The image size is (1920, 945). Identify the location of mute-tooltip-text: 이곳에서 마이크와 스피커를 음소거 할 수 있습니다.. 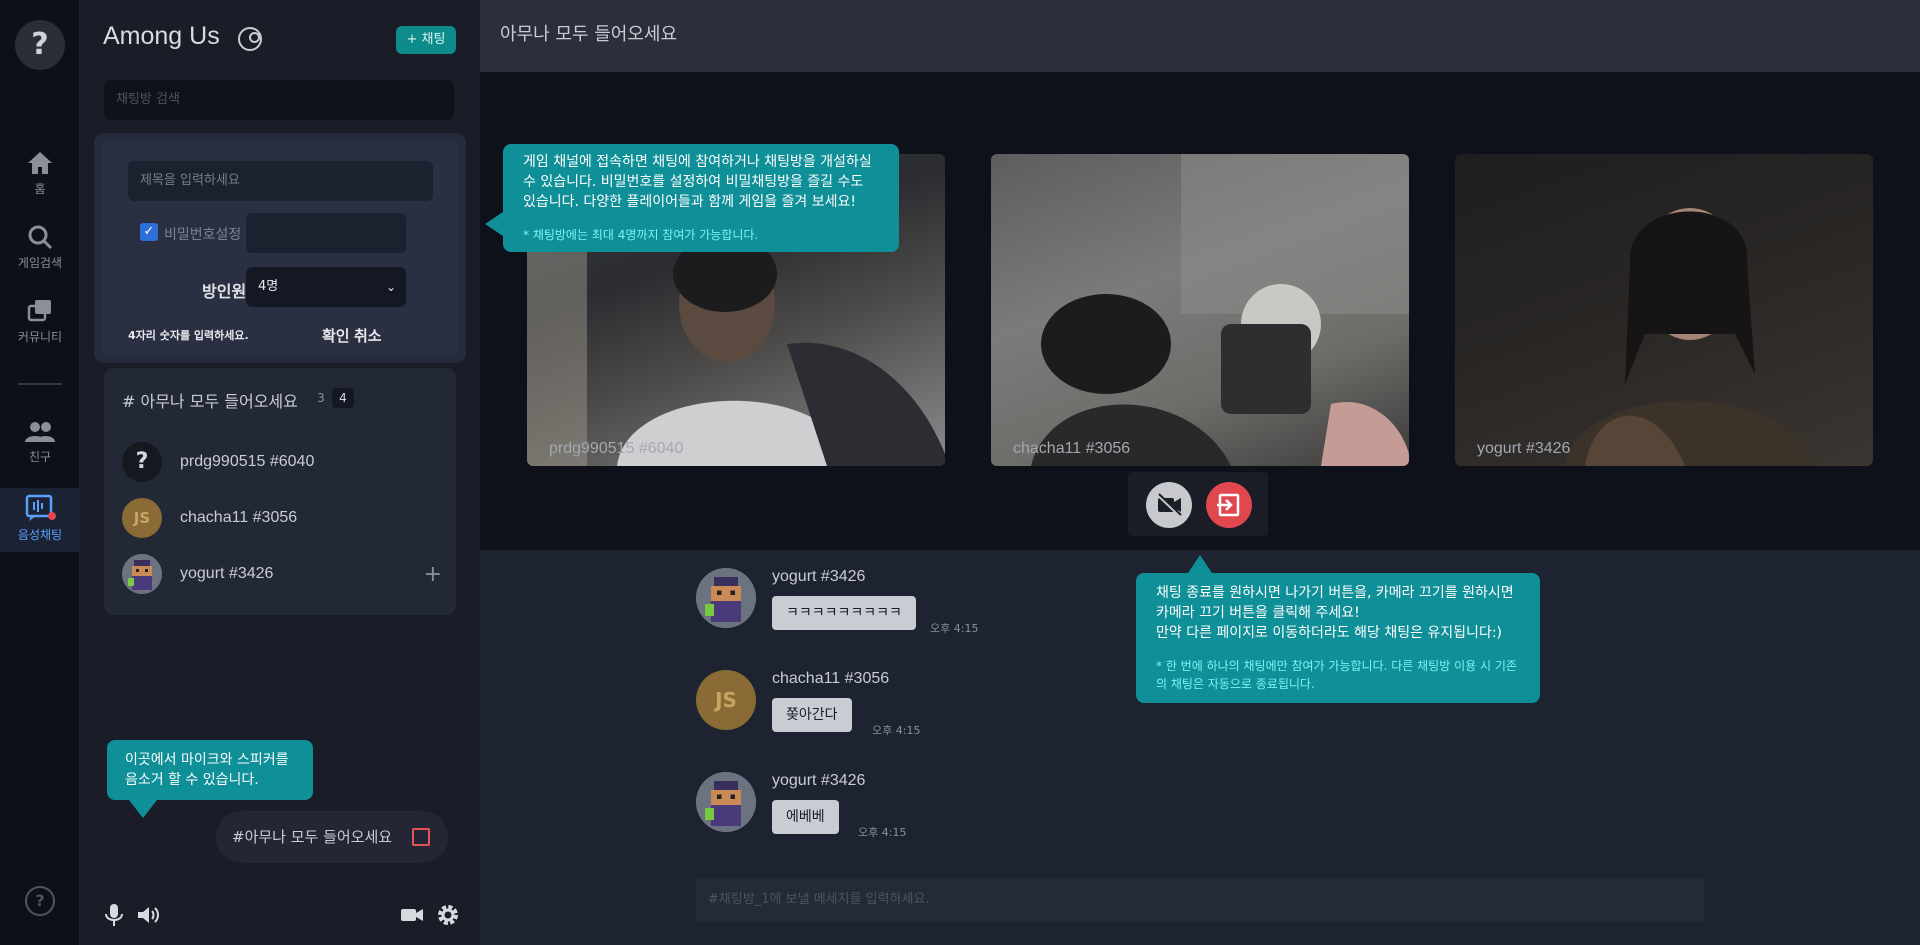
(207, 770).